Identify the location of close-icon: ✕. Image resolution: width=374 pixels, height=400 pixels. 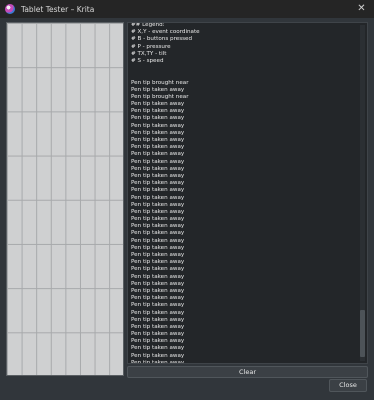
(361, 8).